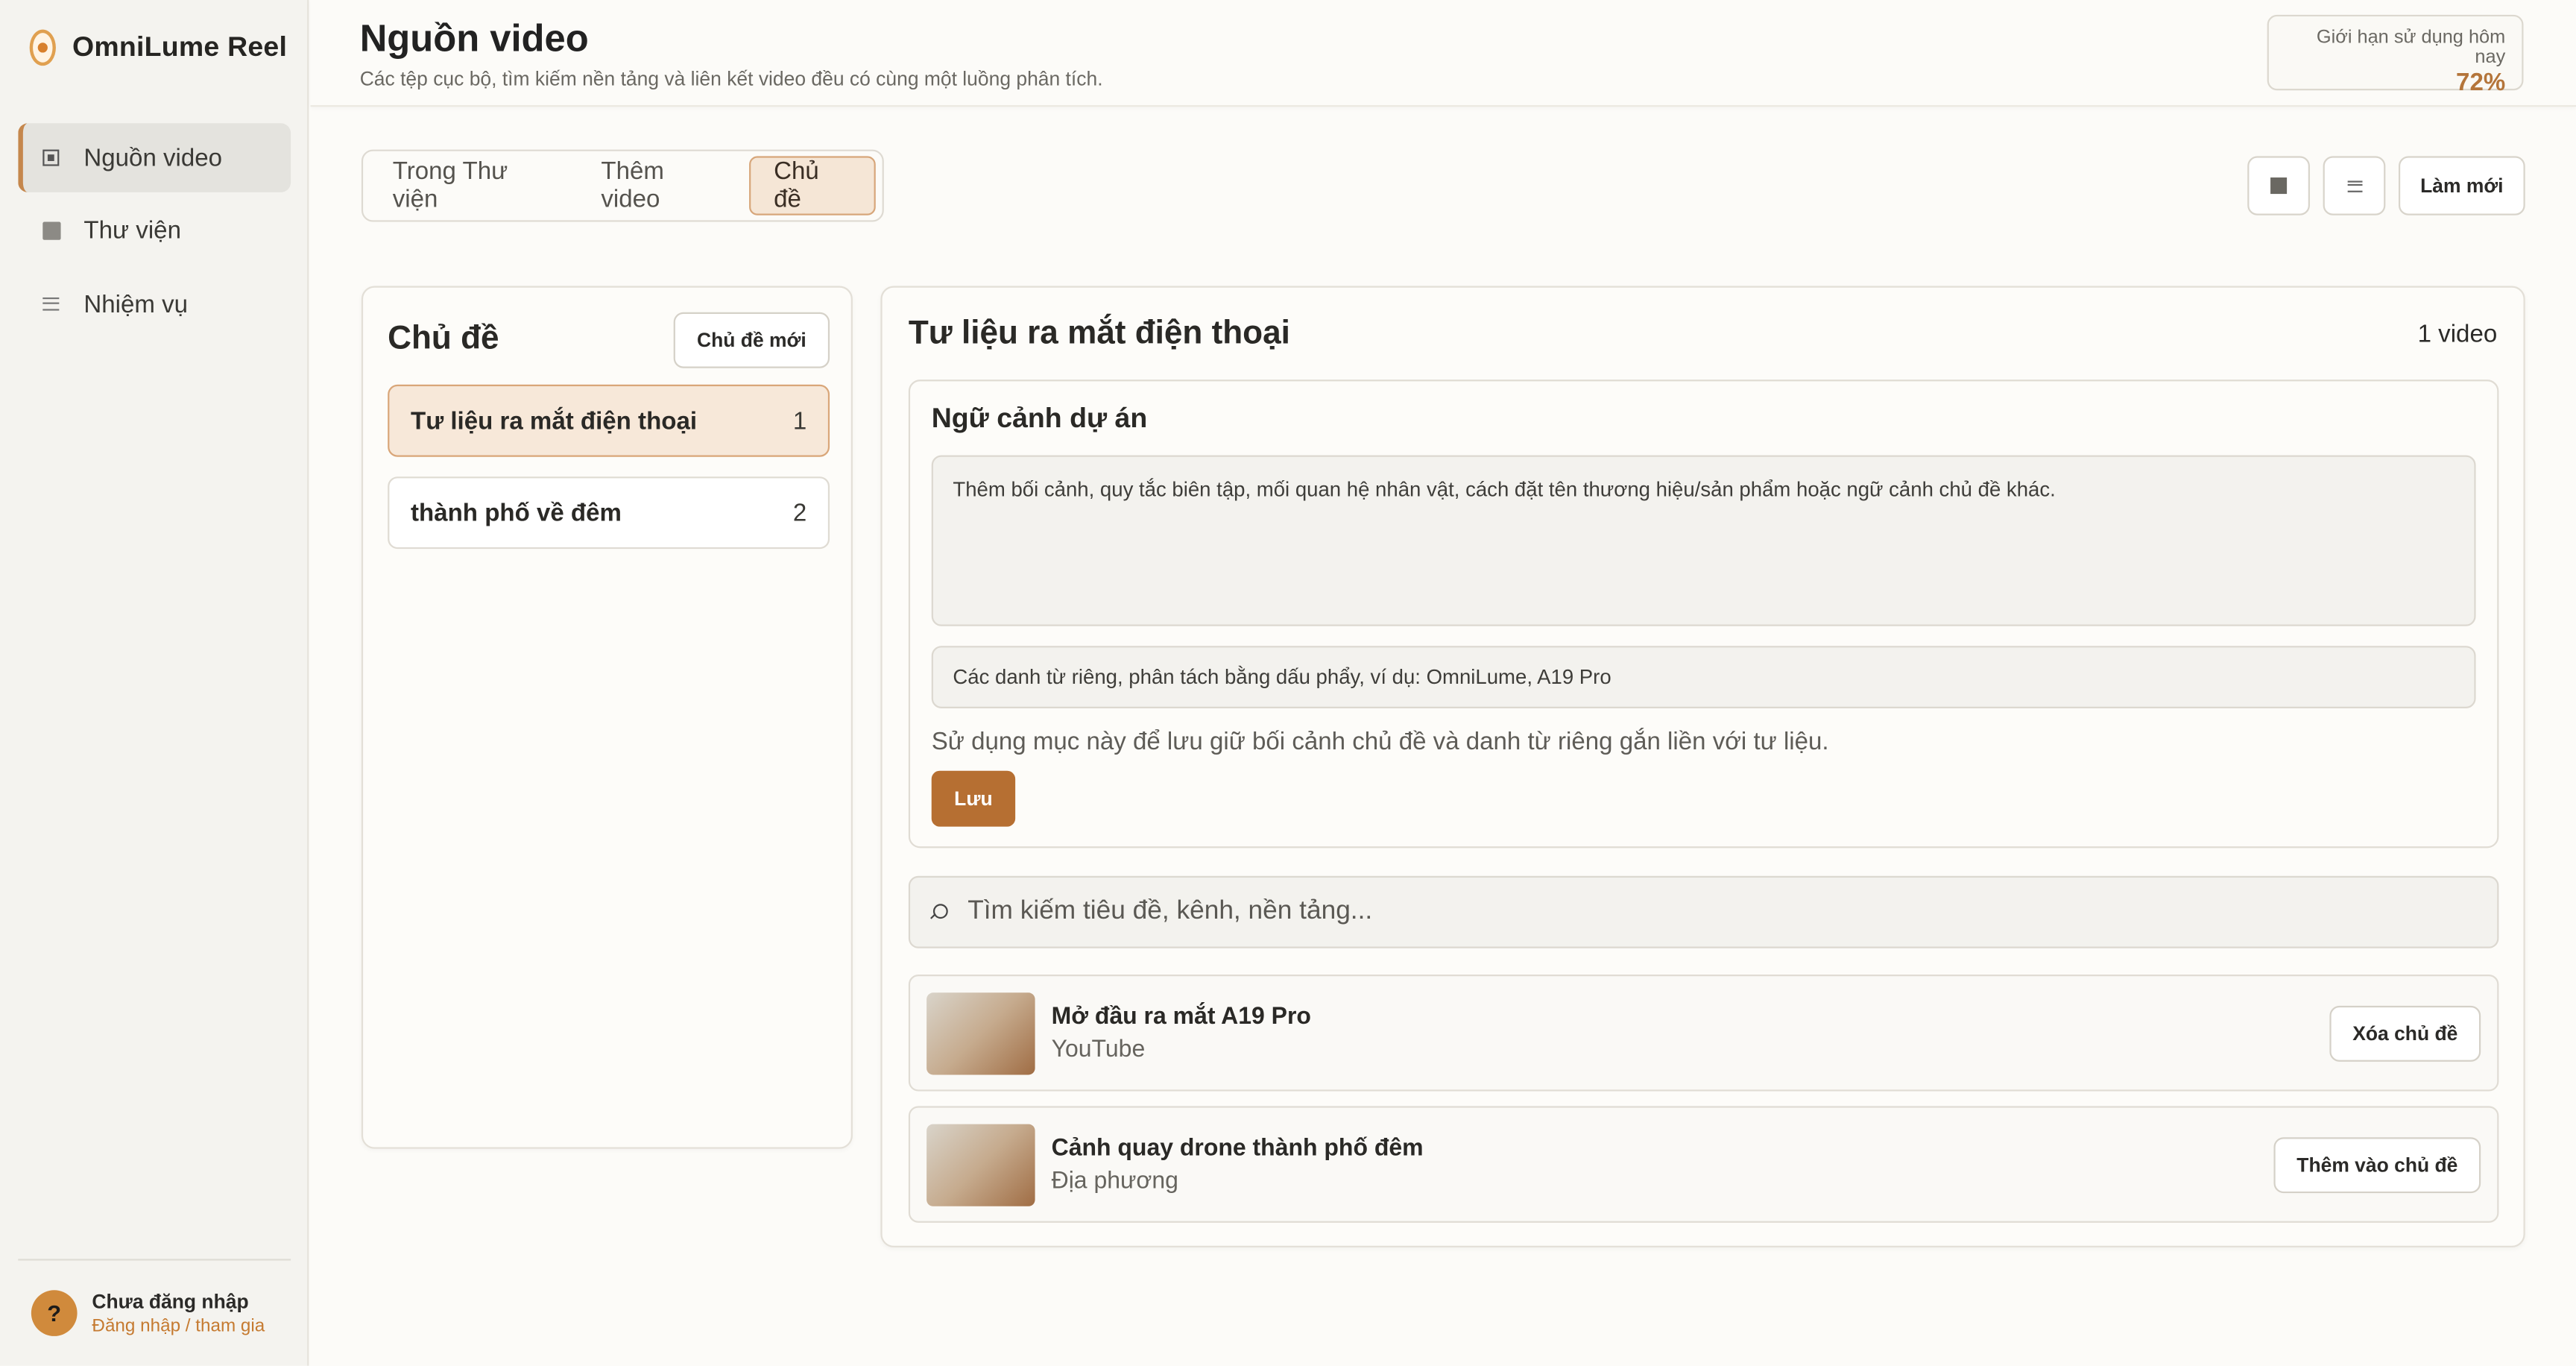 The height and width of the screenshot is (1366, 2576). Describe the element at coordinates (180, 47) in the screenshot. I see `app-name: OmniLume Reel` at that location.